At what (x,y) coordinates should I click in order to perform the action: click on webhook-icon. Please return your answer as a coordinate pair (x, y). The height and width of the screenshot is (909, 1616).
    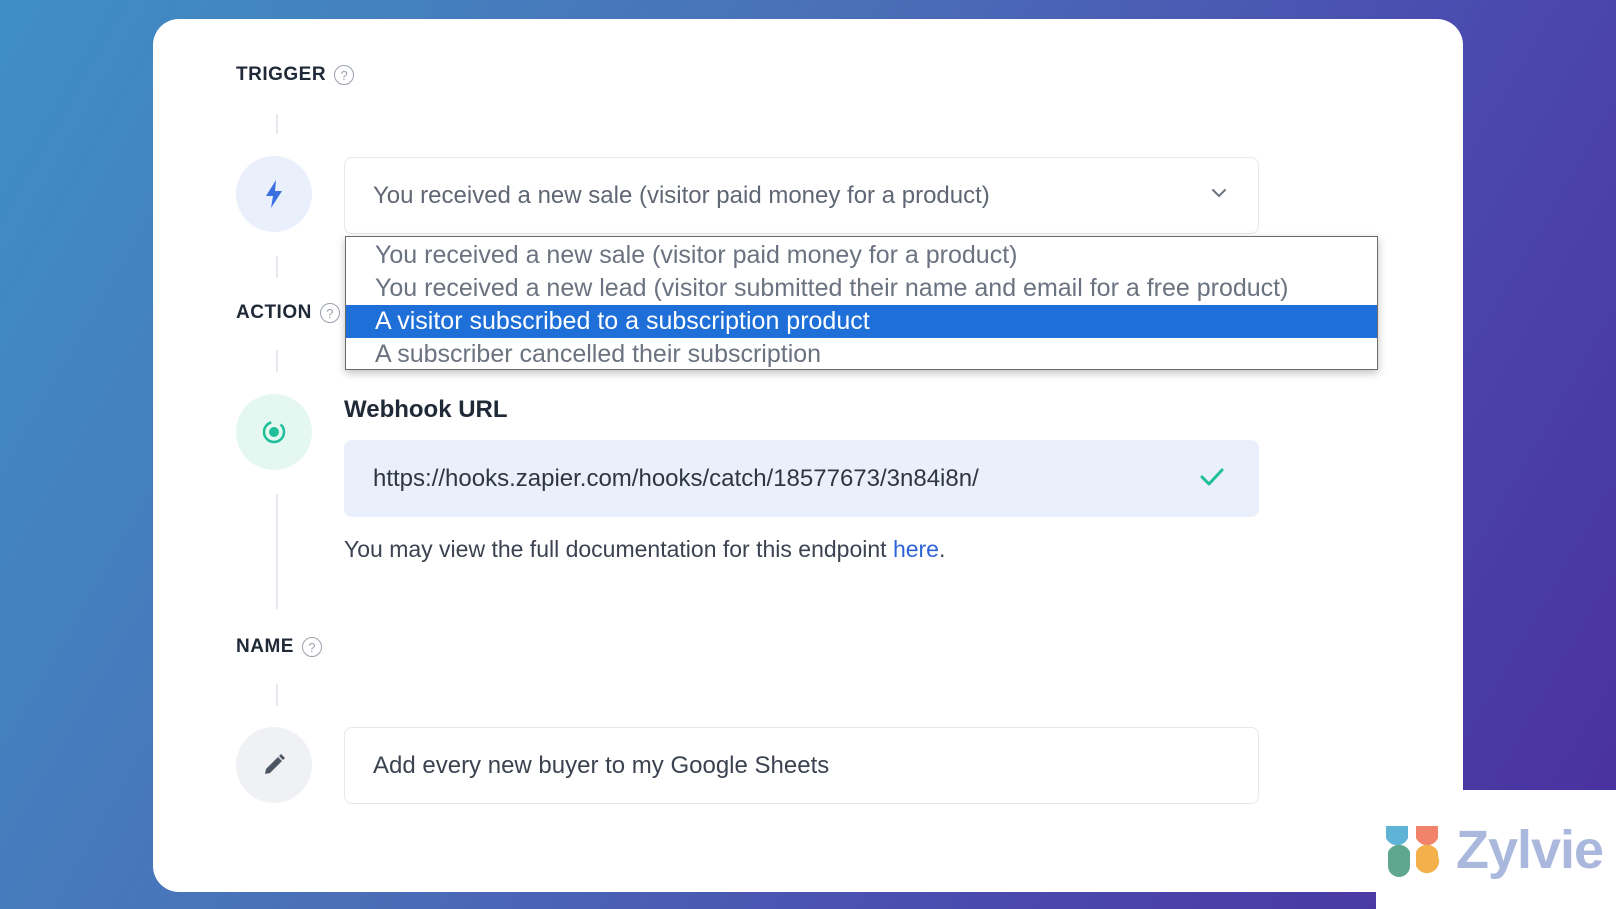
    Looking at the image, I should click on (274, 432).